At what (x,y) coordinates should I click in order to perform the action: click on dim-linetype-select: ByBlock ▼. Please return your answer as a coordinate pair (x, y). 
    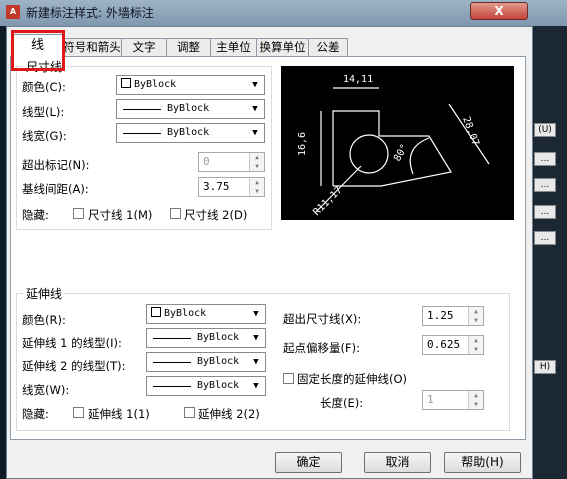
    Looking at the image, I should click on (190, 109).